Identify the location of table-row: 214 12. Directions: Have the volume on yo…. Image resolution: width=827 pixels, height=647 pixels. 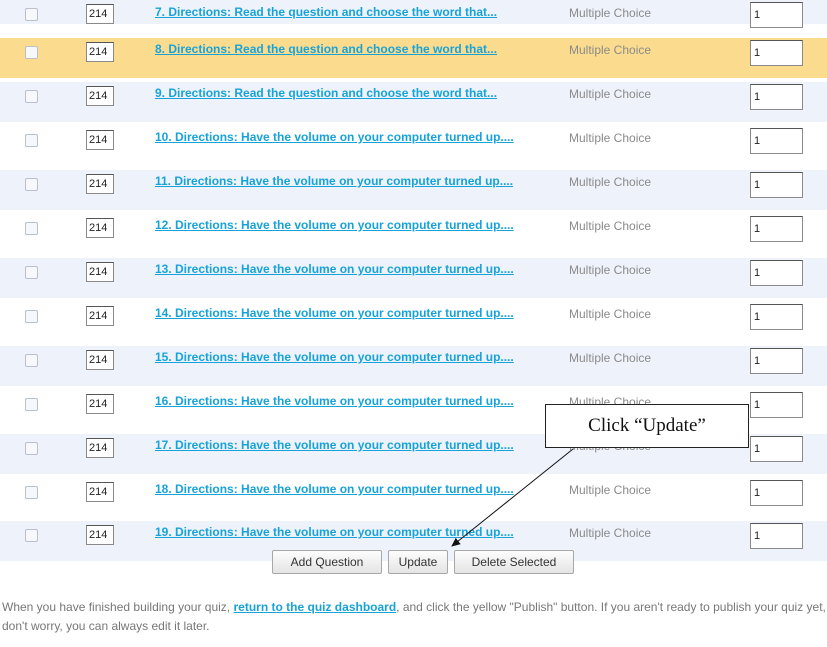
(413, 234).